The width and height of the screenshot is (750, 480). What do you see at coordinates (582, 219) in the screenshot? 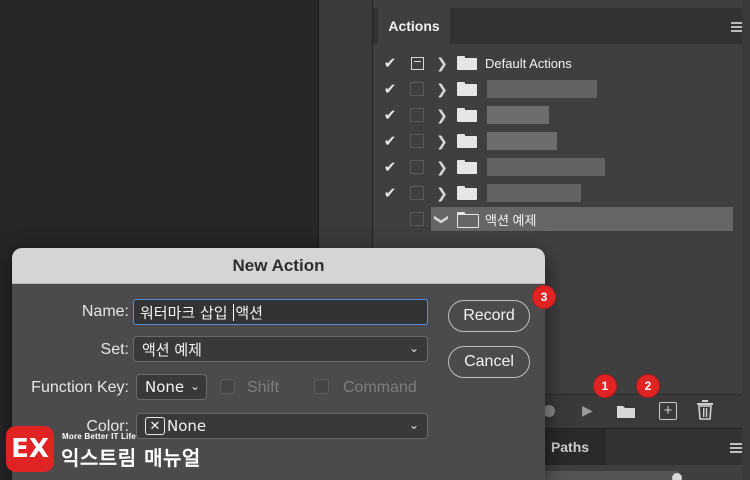
I see `action-set-item: ❯ 액션 예제` at bounding box center [582, 219].